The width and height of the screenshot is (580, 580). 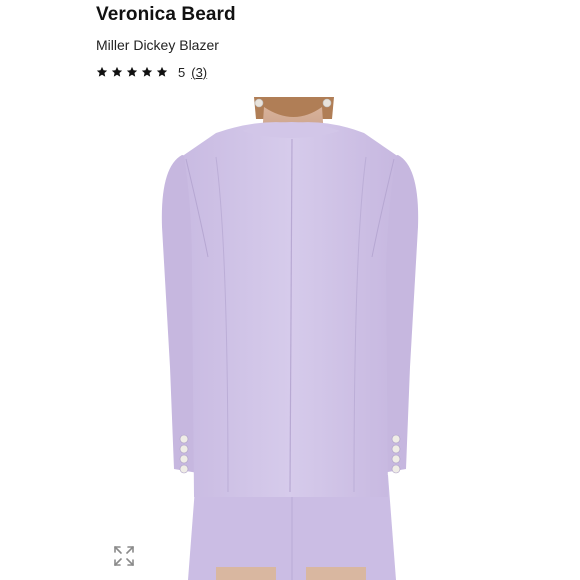 I want to click on rating: 5 (3), so click(x=151, y=72).